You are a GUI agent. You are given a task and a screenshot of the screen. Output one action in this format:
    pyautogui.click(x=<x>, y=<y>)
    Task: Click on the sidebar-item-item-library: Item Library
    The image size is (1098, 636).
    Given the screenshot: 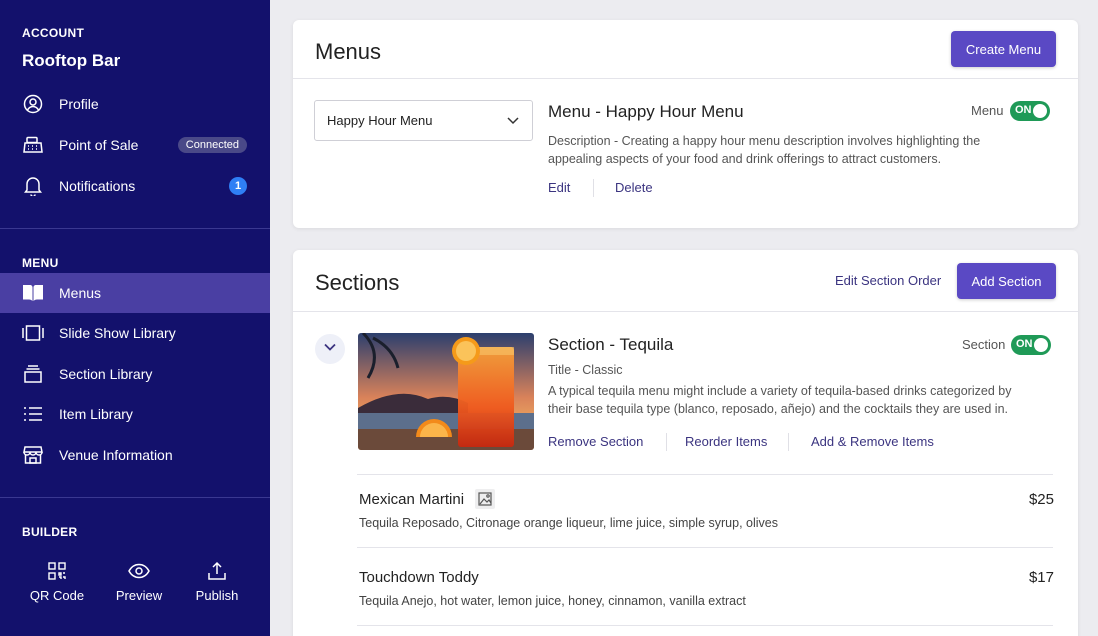 What is the action you would take?
    pyautogui.click(x=135, y=414)
    